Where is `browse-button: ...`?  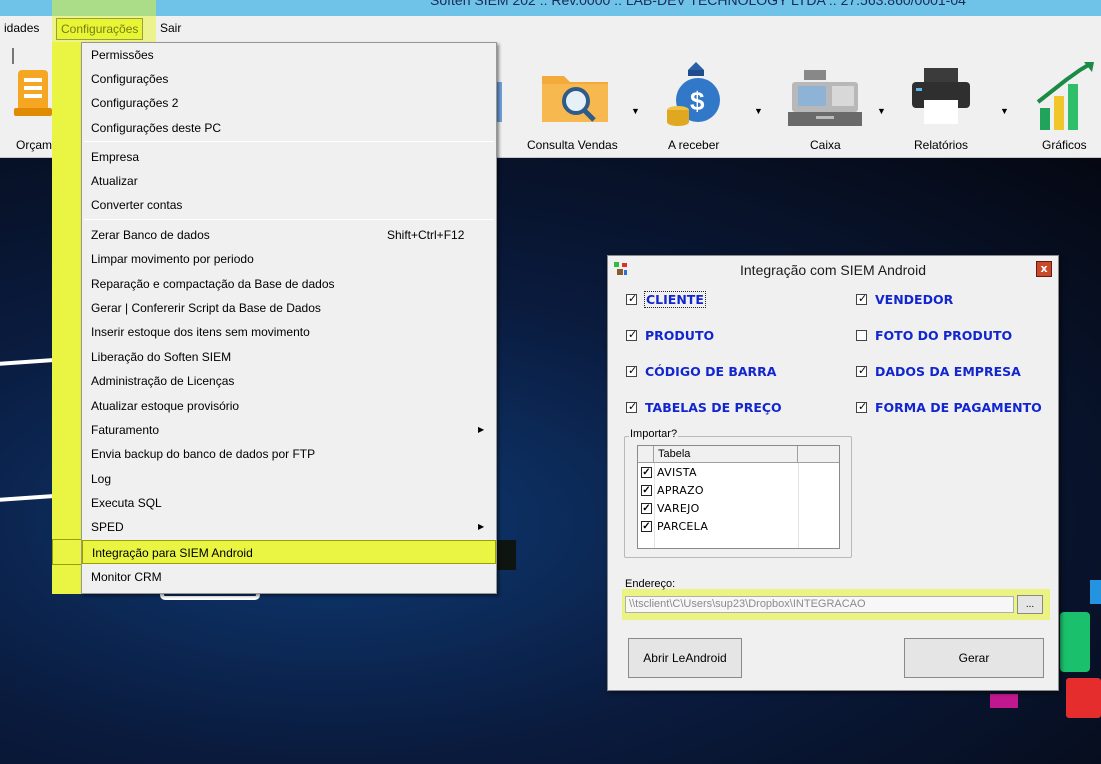
browse-button: ... is located at coordinates (1030, 604).